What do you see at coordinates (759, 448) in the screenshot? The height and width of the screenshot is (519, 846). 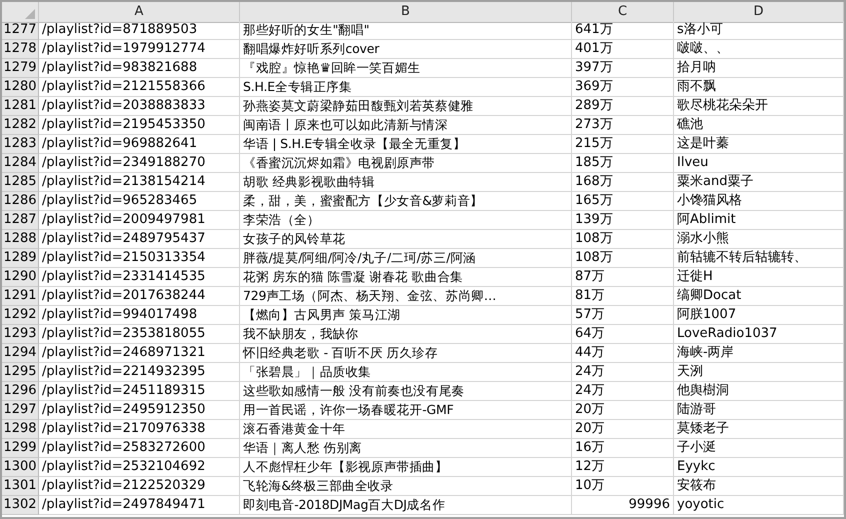 I see `table-cell: 子小涎` at bounding box center [759, 448].